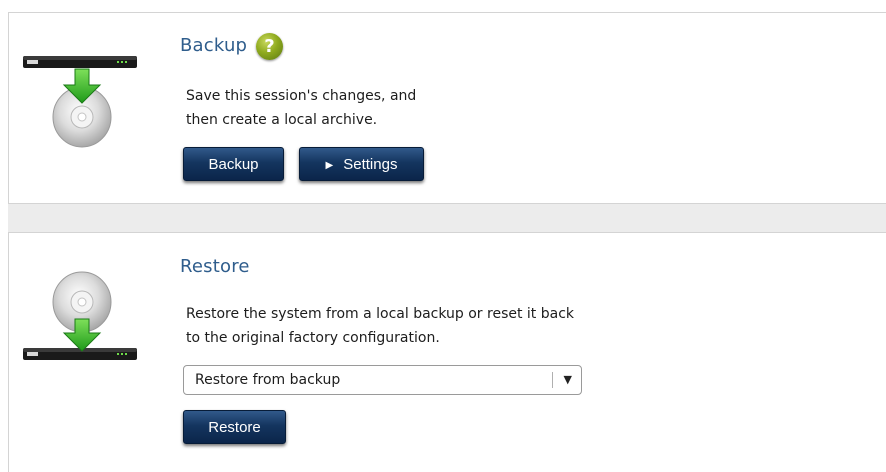  Describe the element at coordinates (268, 380) in the screenshot. I see `restore-mode-select-value: Restore from backup` at that location.